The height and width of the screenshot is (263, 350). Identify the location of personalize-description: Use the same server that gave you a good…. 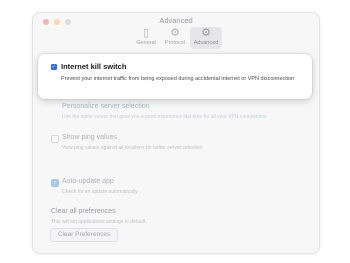
(164, 117).